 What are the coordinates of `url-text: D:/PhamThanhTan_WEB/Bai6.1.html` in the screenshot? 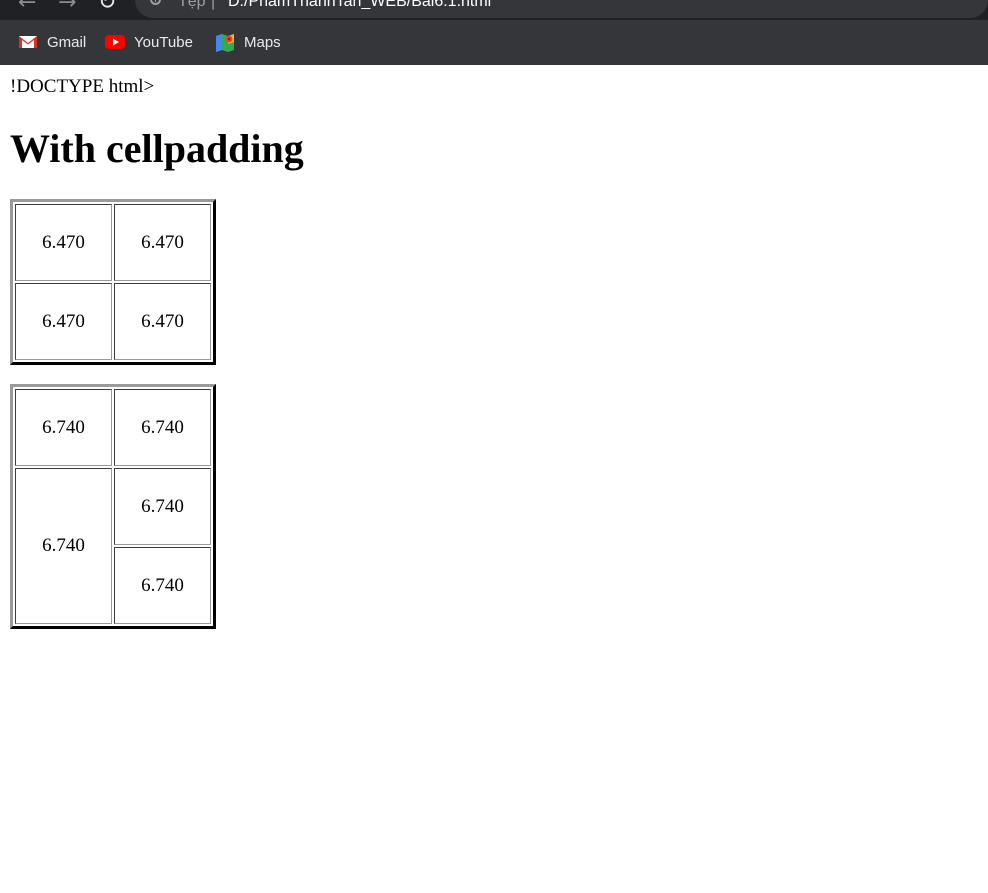 It's located at (359, 6).